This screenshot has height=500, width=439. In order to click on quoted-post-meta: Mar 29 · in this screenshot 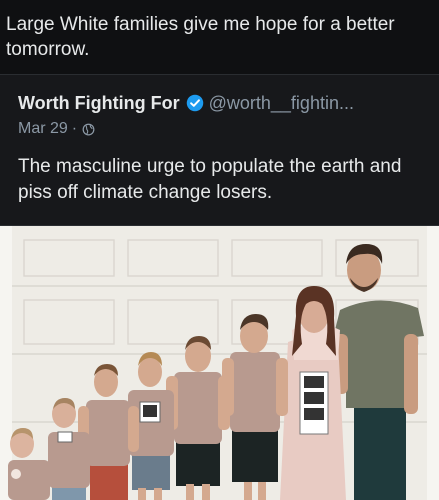, I will do `click(57, 129)`.